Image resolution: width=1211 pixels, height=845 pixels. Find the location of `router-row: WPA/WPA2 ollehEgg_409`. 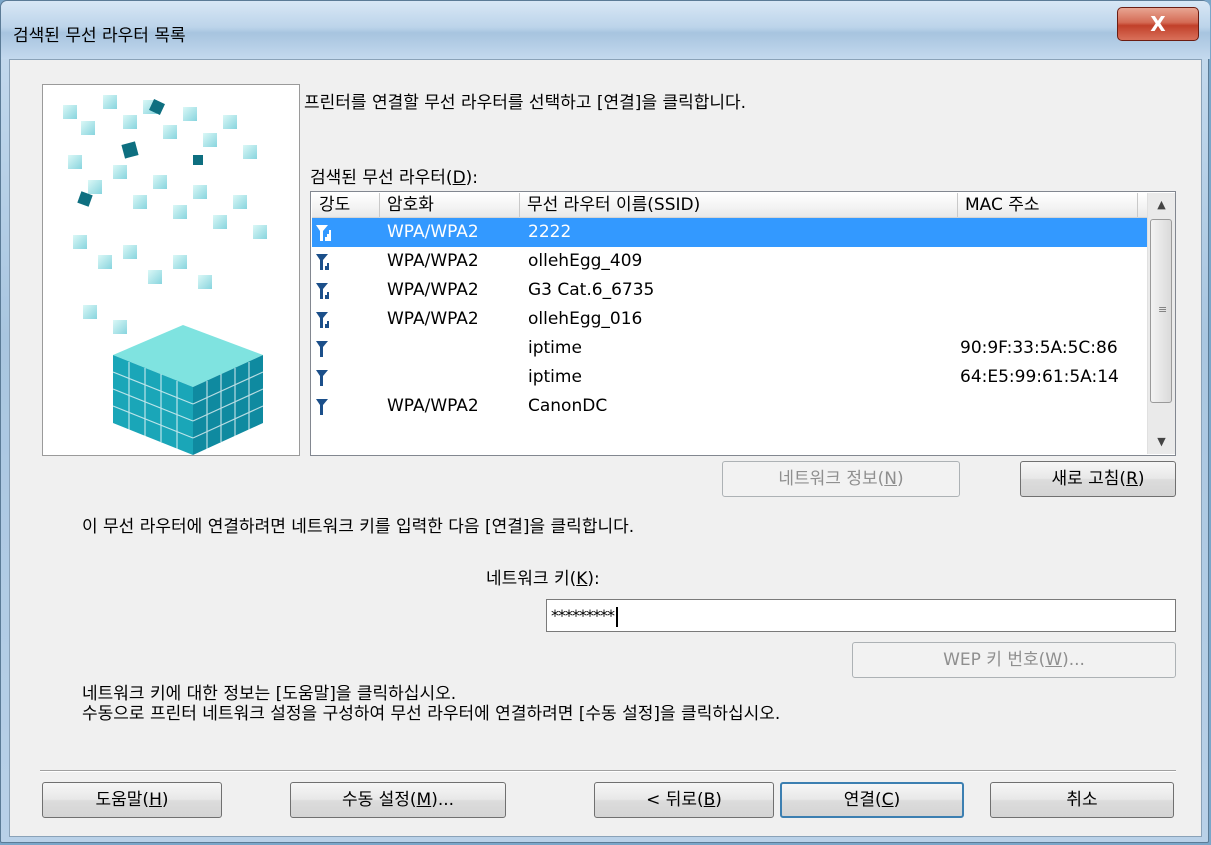

router-row: WPA/WPA2 ollehEgg_409 is located at coordinates (729, 261).